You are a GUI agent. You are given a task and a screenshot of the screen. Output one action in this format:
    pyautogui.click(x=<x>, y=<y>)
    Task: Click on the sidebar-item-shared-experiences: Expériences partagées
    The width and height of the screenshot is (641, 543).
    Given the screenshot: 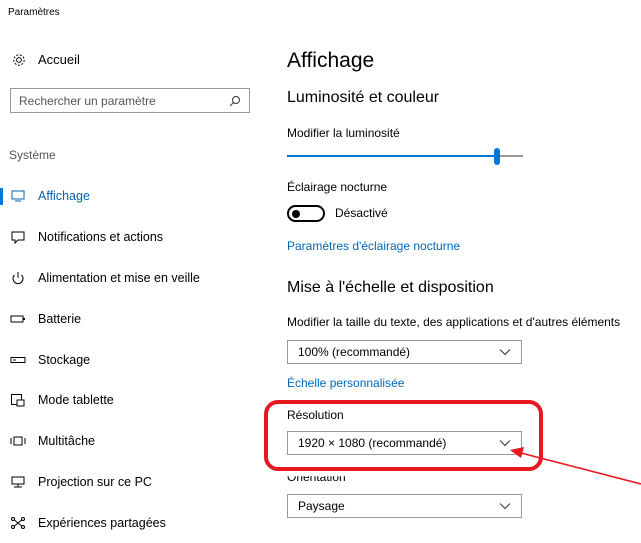 What is the action you would take?
    pyautogui.click(x=130, y=522)
    